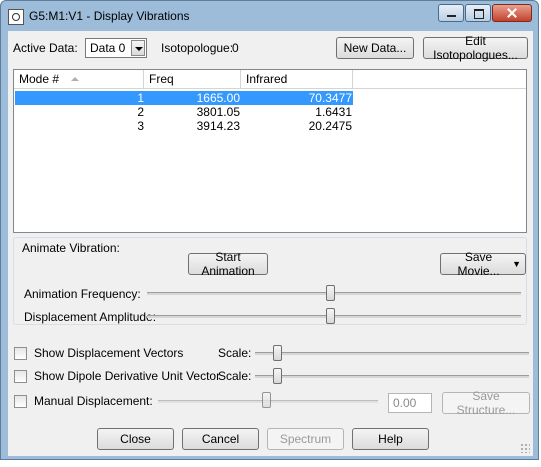  Describe the element at coordinates (331, 316) in the screenshot. I see `displacement-amplitude-thumb` at that location.